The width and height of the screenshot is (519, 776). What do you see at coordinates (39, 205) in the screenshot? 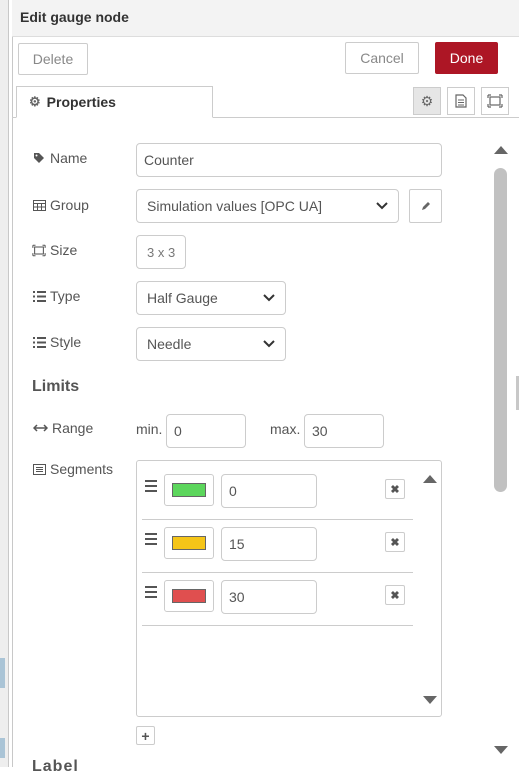
I see `table-icon` at bounding box center [39, 205].